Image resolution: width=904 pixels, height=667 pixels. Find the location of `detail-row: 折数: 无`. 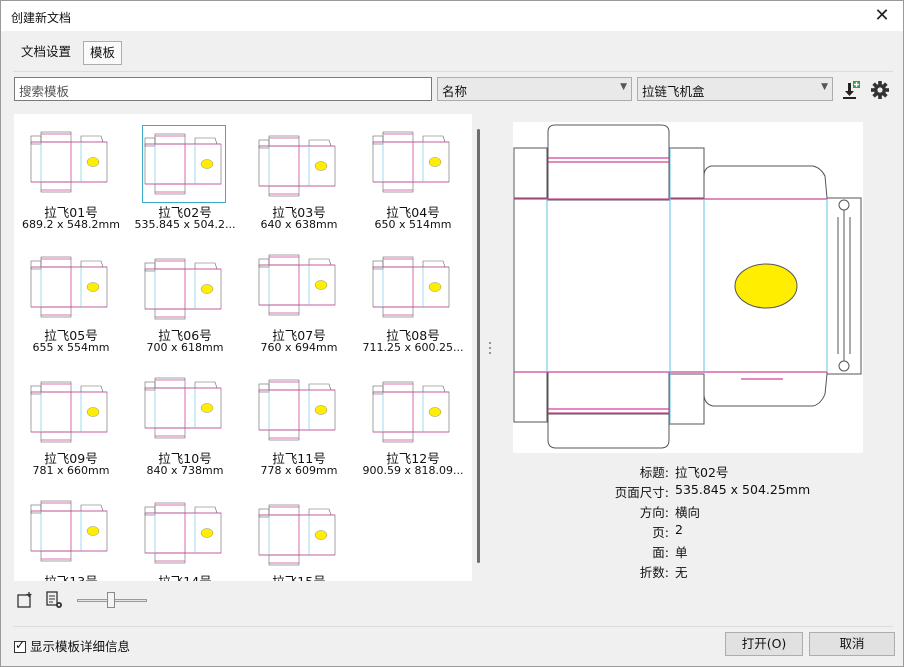

detail-row: 折数: 无 is located at coordinates (721, 572).